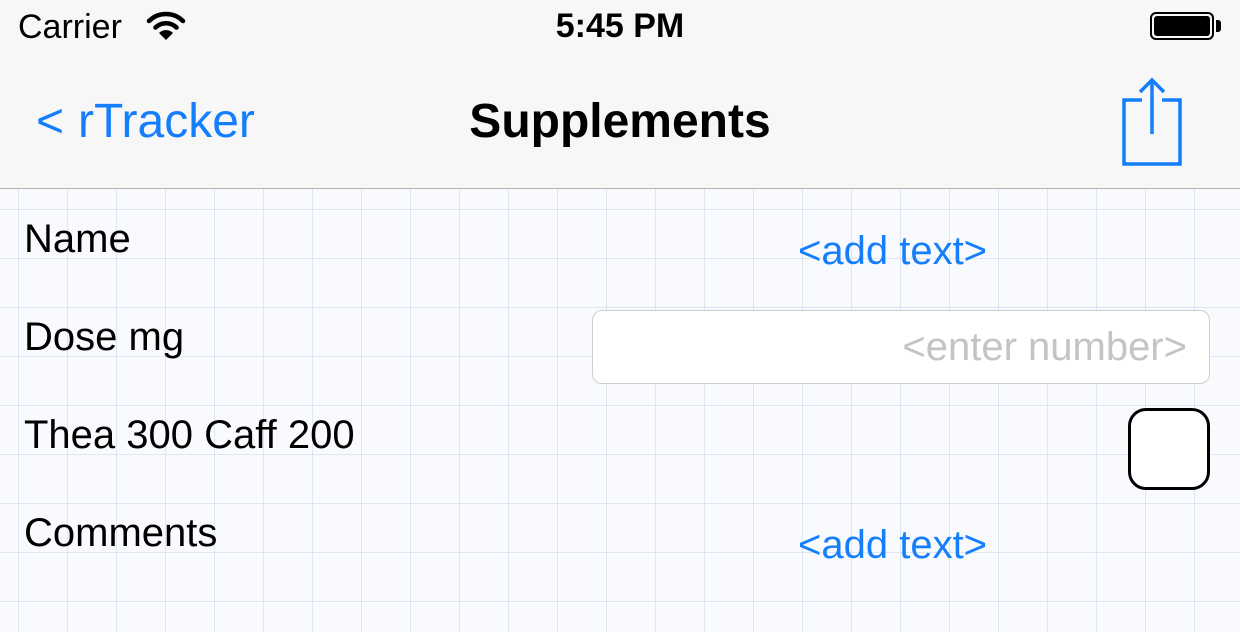  Describe the element at coordinates (1169, 449) in the screenshot. I see `thea-caff-checkbox` at that location.